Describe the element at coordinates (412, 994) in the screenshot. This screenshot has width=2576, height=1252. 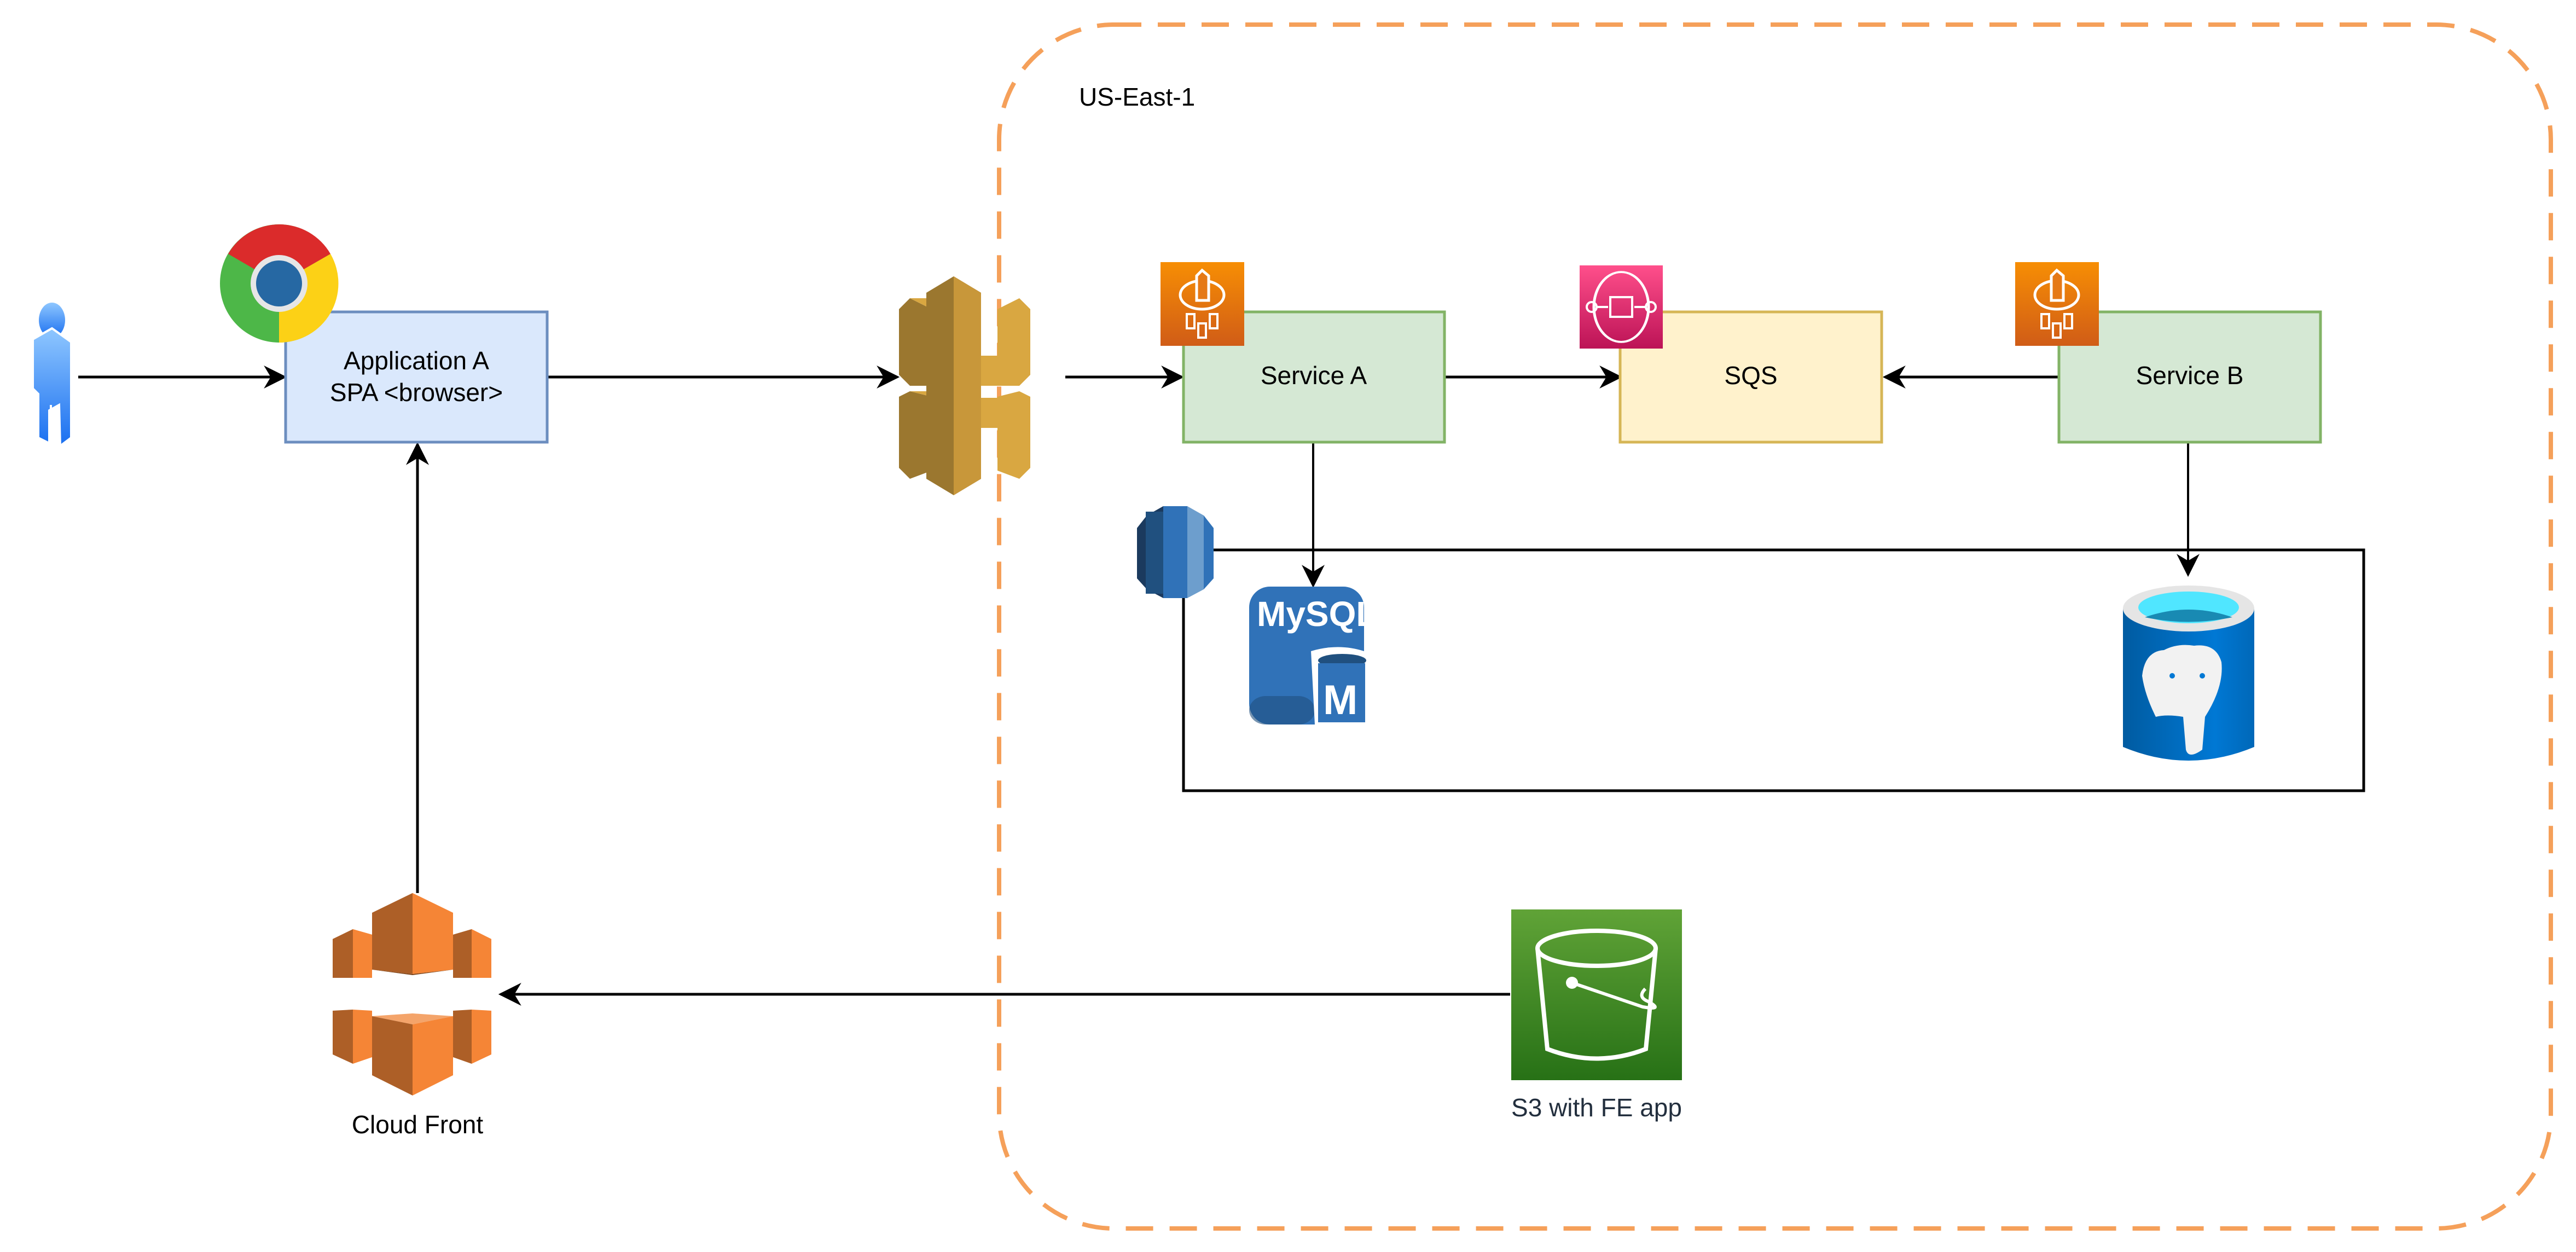
I see `cloudfront-icon` at that location.